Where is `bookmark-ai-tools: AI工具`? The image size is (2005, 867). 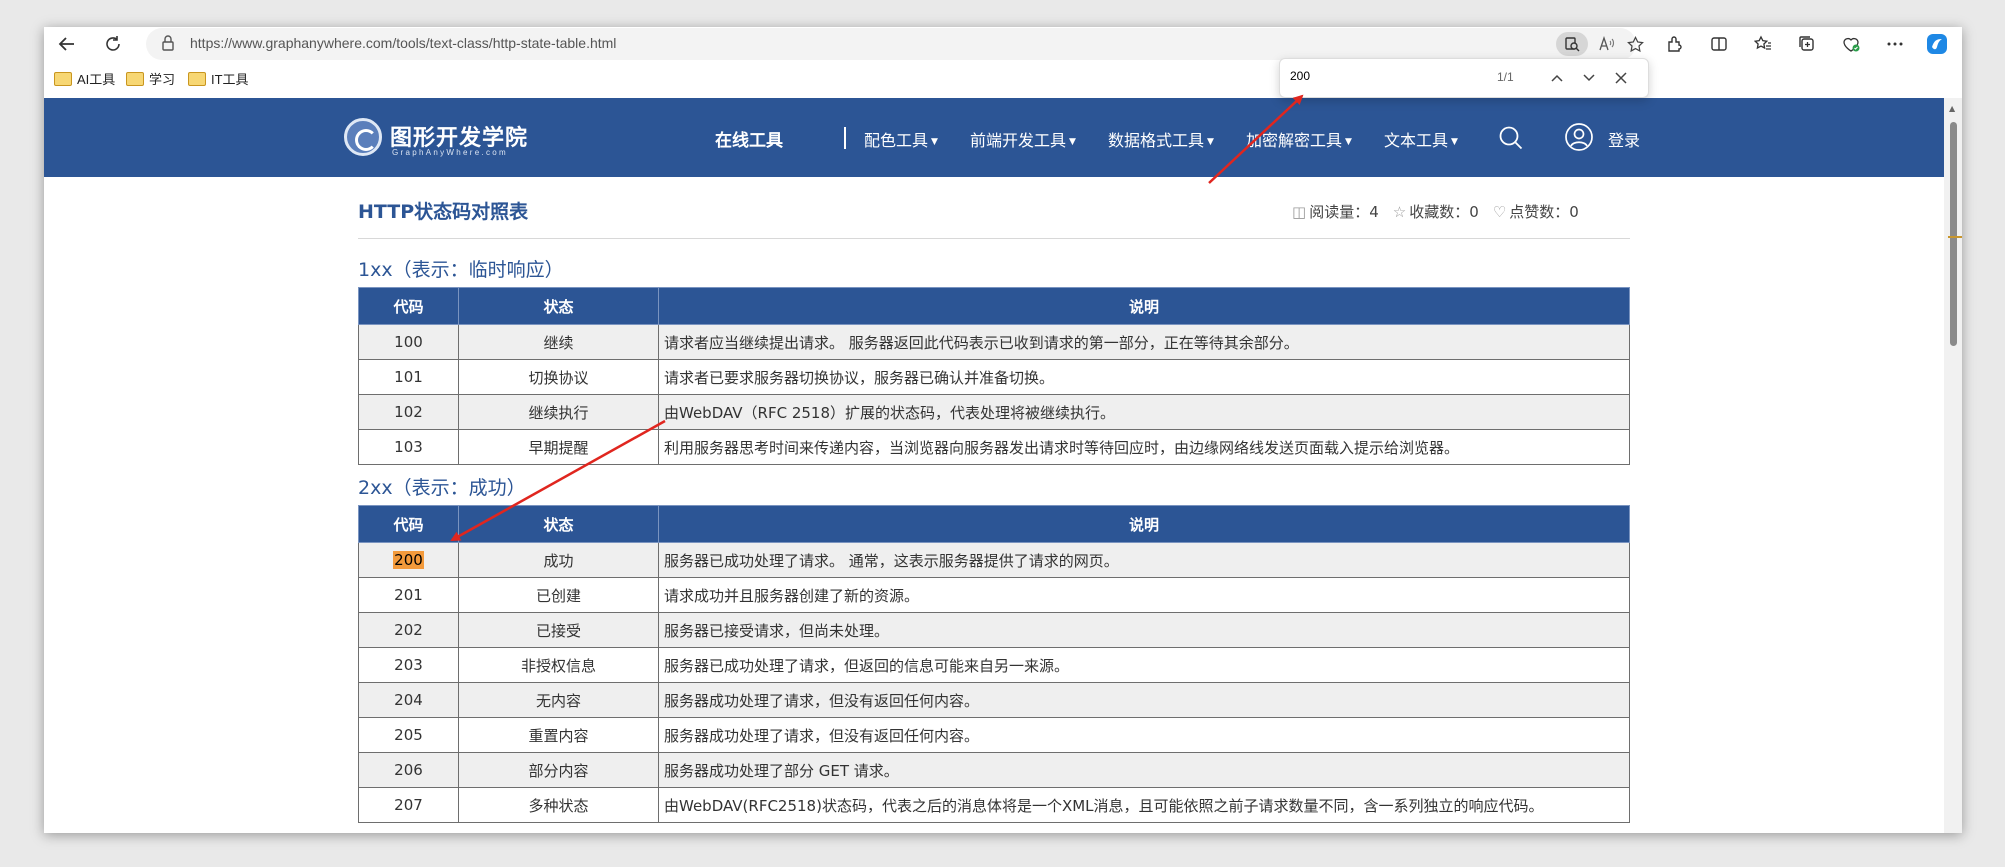 bookmark-ai-tools: AI工具 is located at coordinates (84, 78).